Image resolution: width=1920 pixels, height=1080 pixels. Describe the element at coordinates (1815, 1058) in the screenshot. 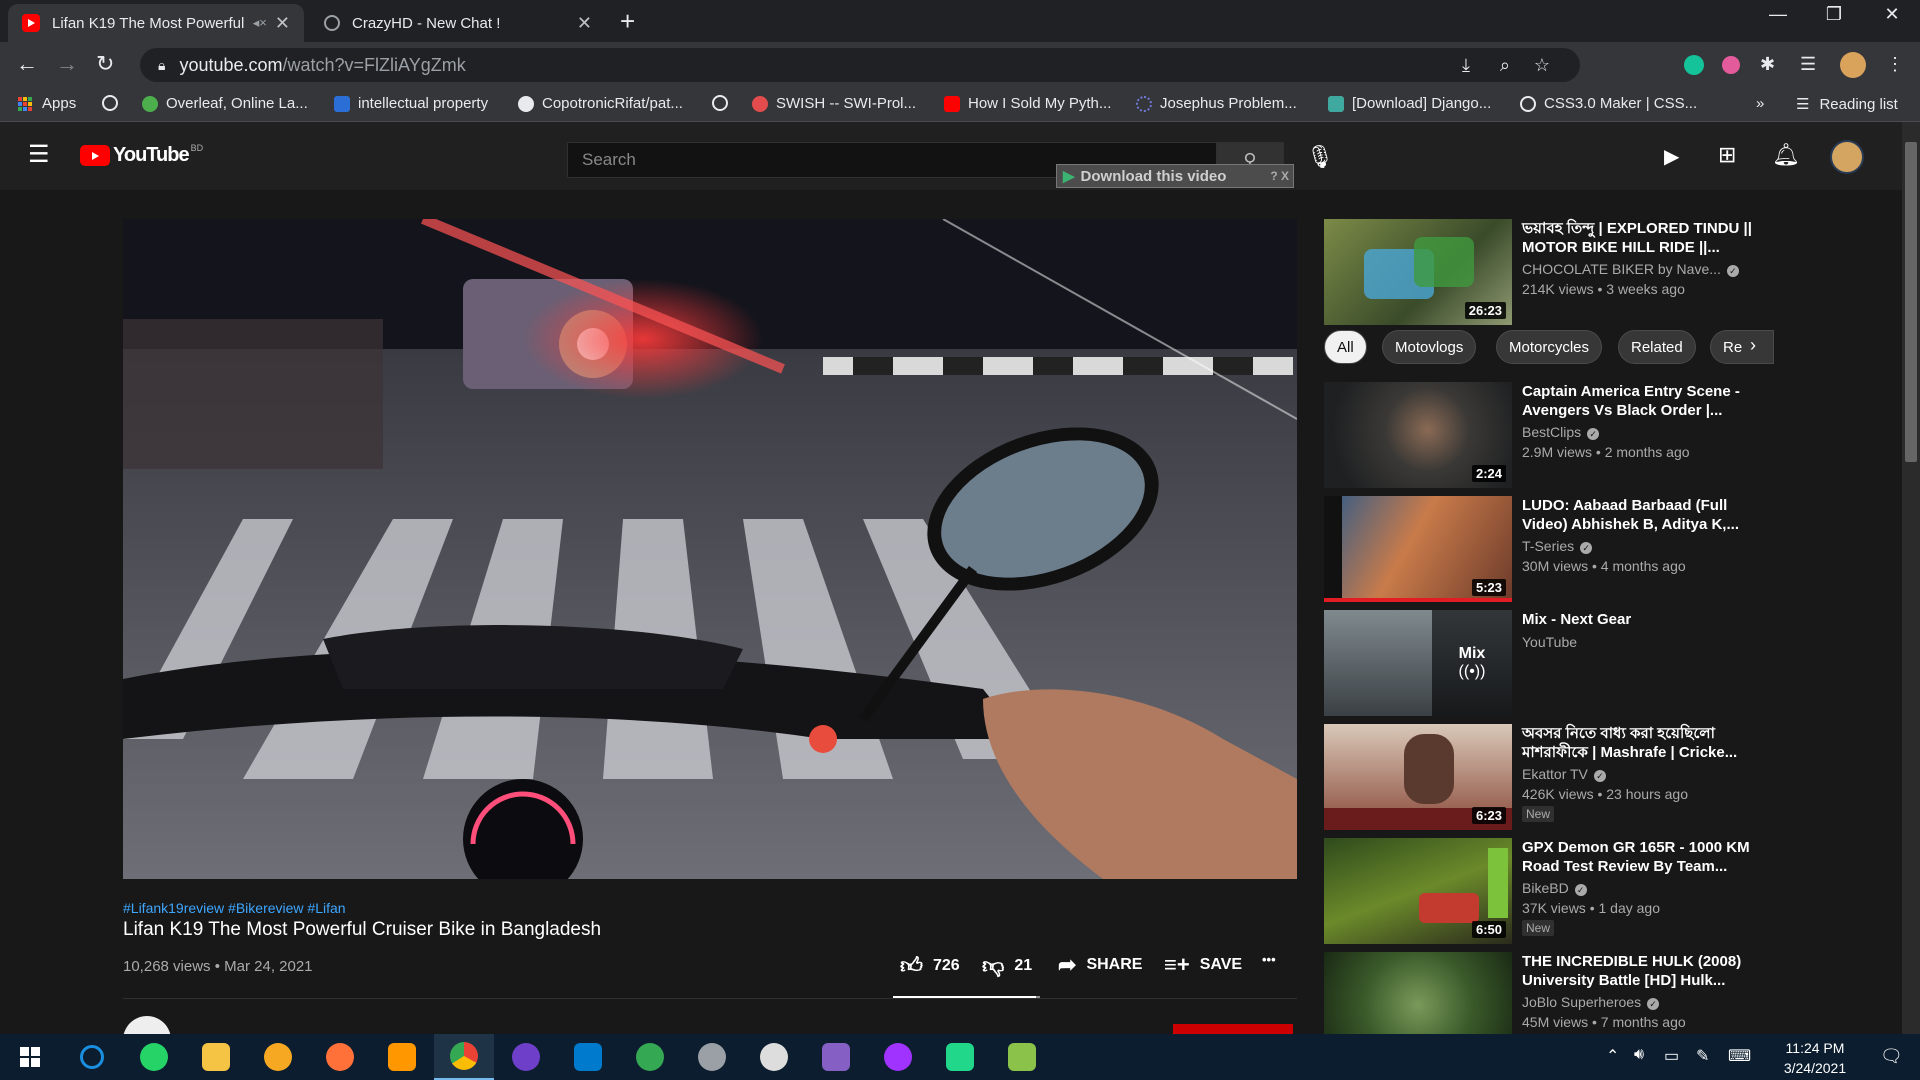

I see `system-clock: 11:24 PM 3/24/2021` at that location.